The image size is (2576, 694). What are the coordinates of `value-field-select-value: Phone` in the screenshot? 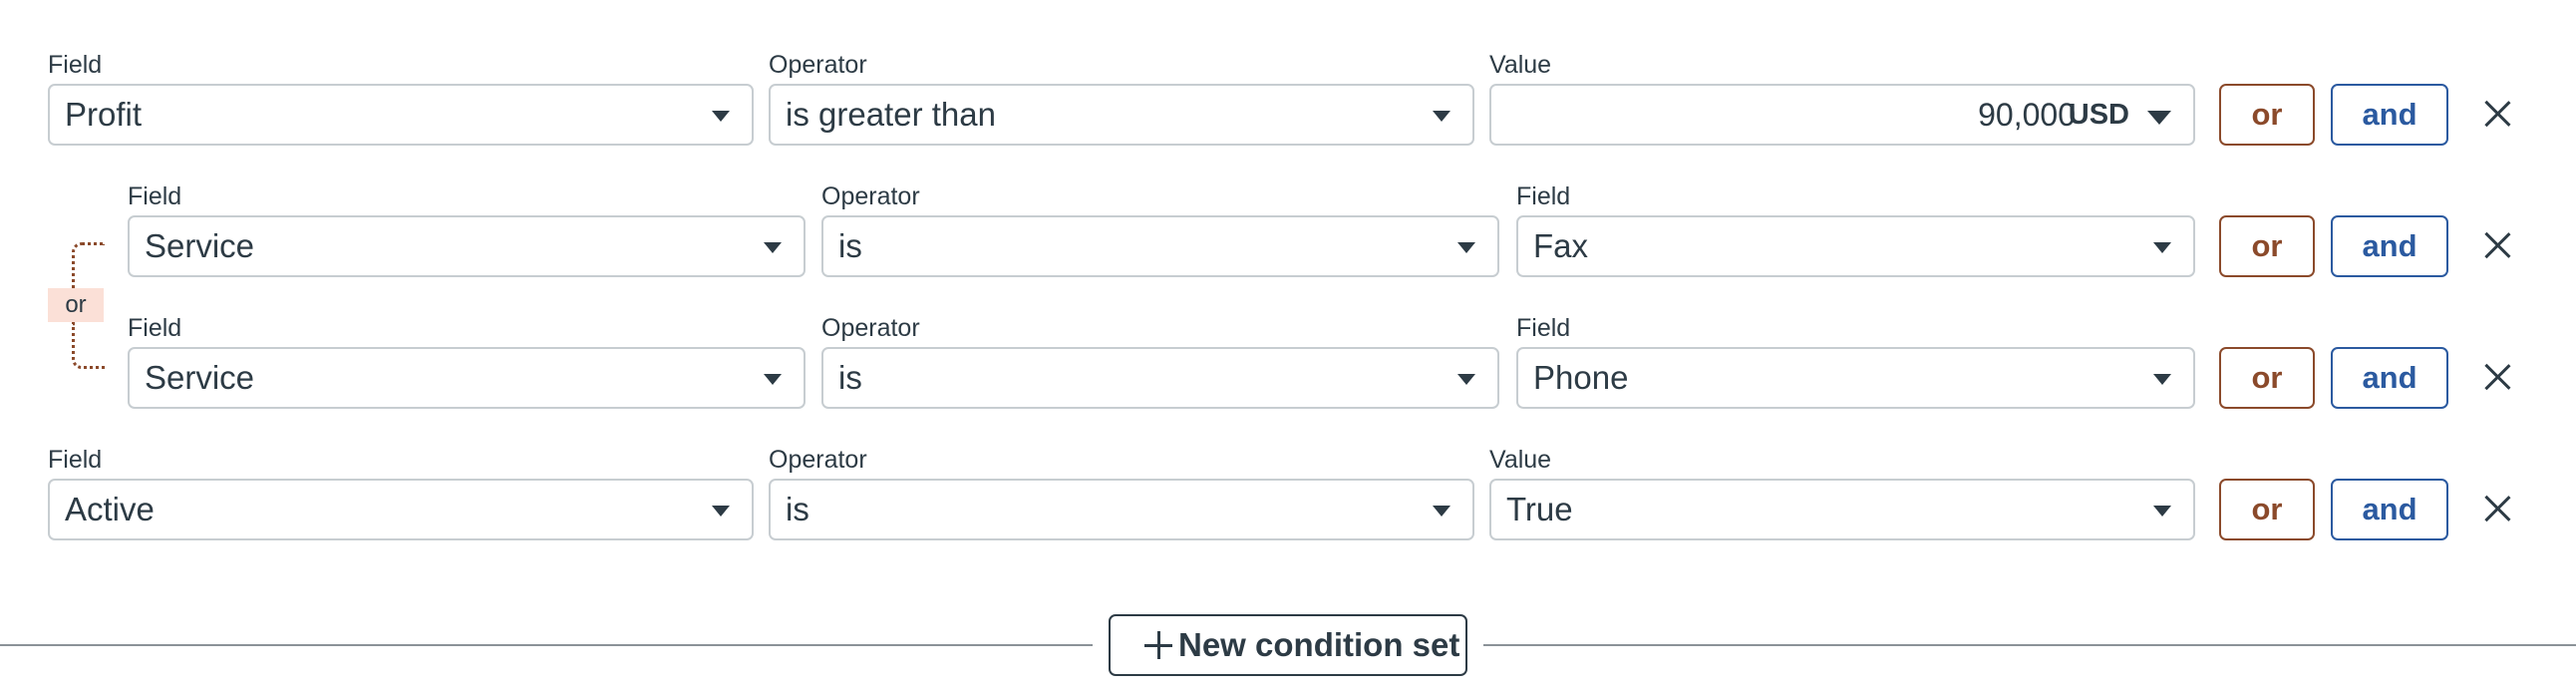 It's located at (1581, 377).